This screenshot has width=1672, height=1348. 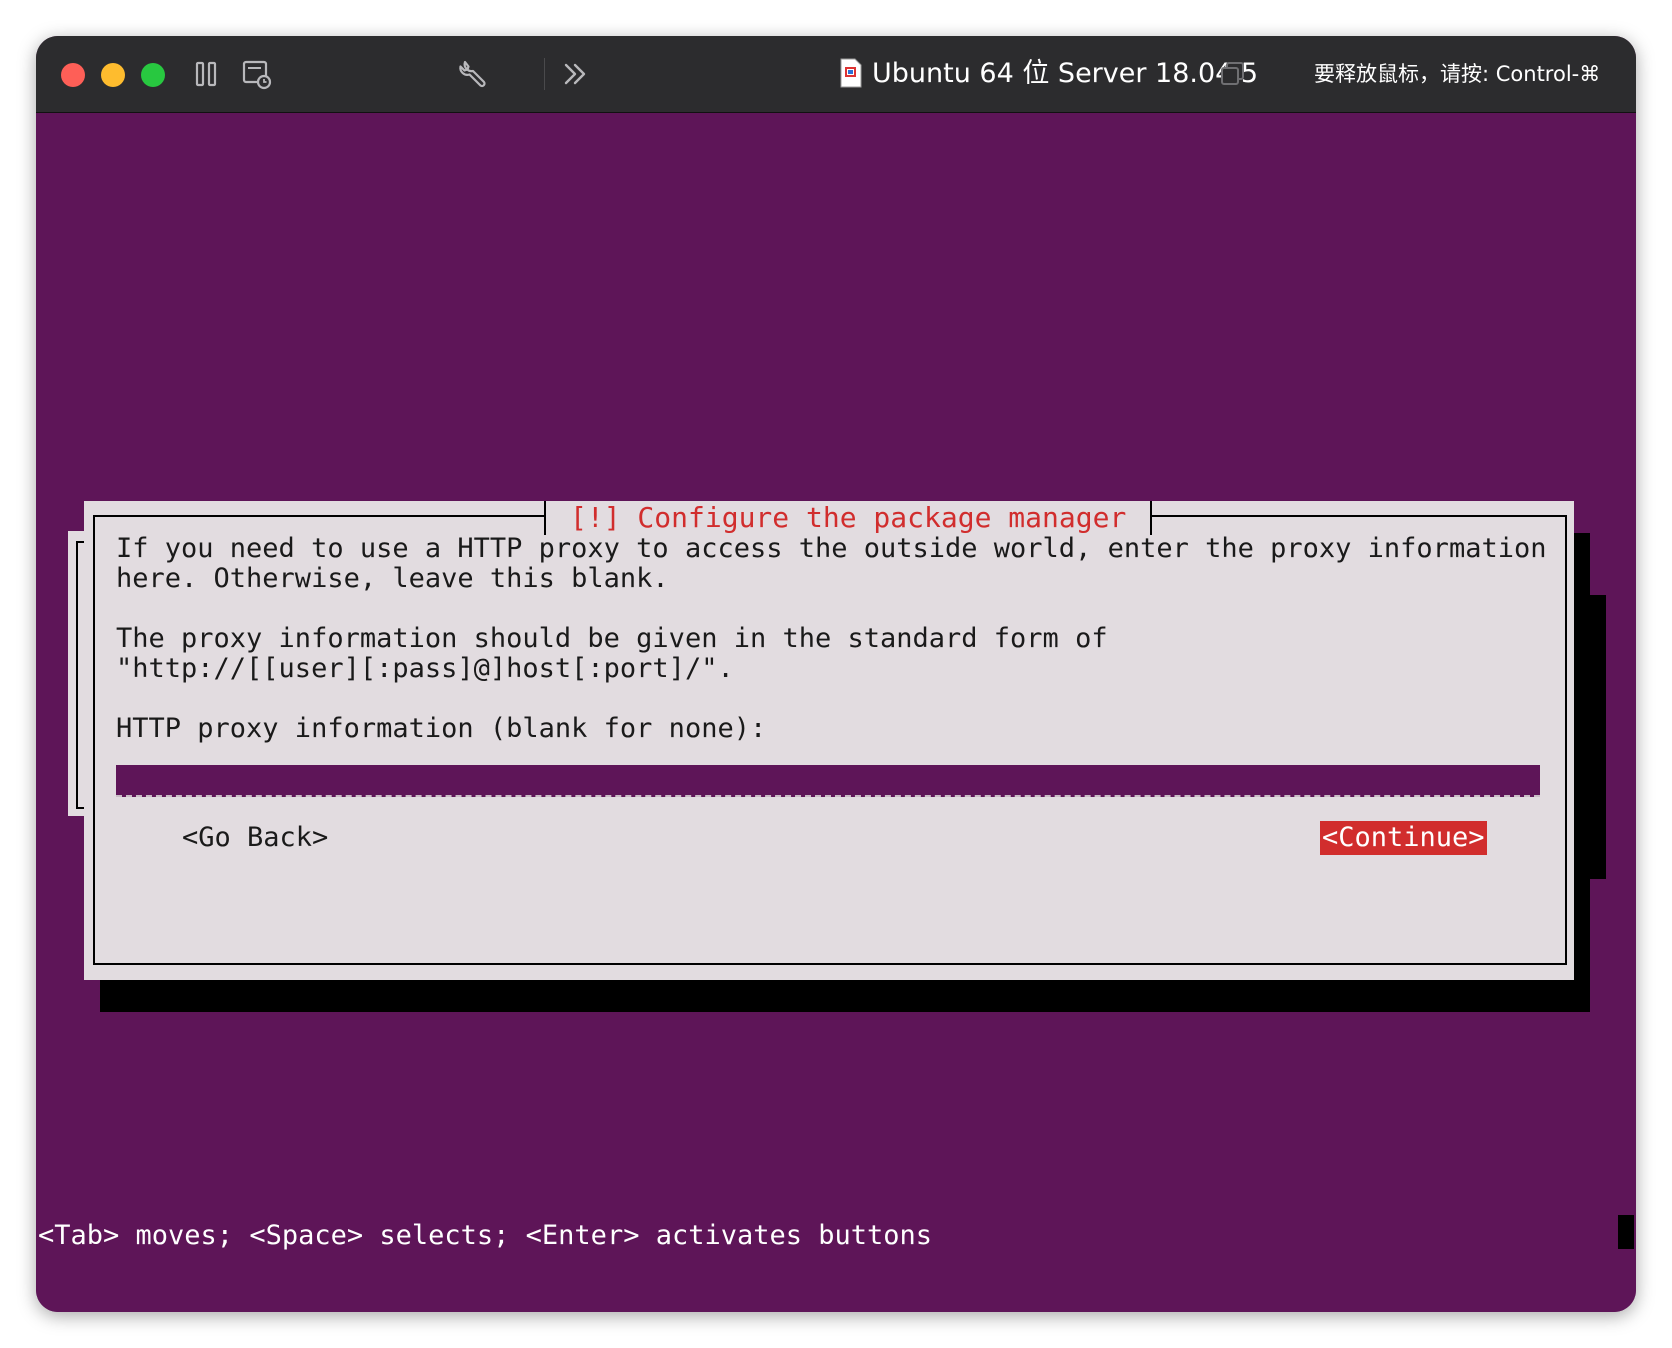 I want to click on dialog-text-line: "http://[[user][:pass]@]host[:port]/"., so click(x=425, y=668).